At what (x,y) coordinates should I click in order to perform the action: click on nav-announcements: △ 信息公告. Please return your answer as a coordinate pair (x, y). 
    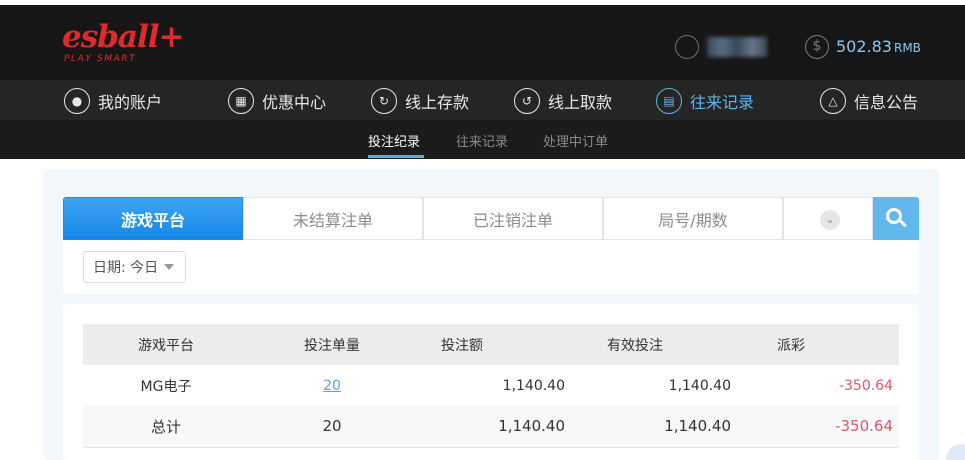
    Looking at the image, I should click on (869, 101).